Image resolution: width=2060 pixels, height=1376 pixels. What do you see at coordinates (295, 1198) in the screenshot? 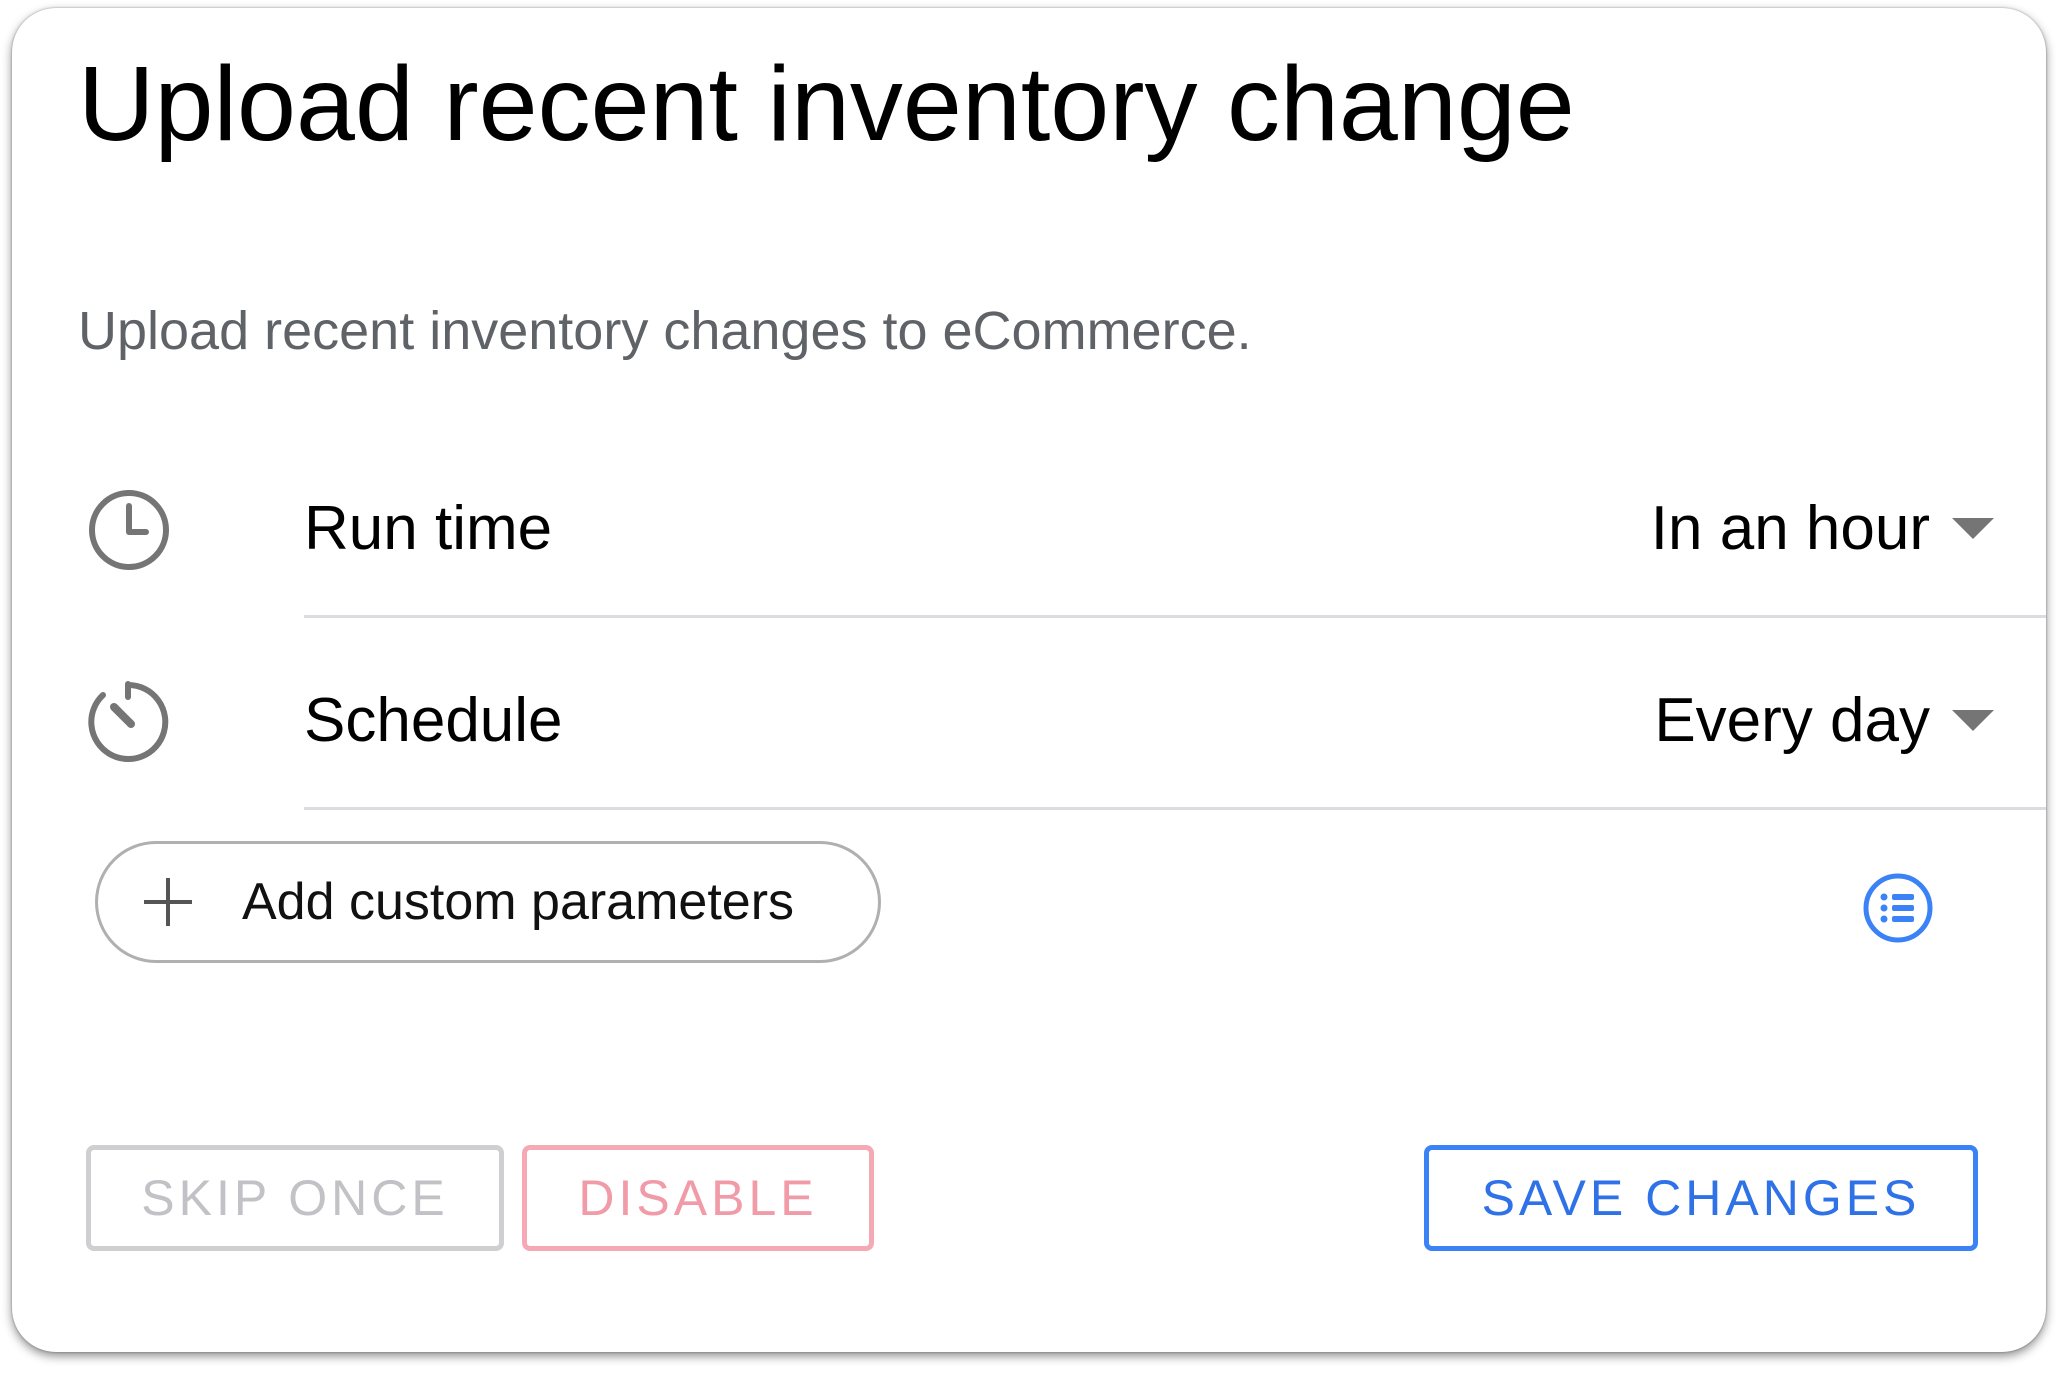
I see `skip-once-button: SKIP ONCE` at bounding box center [295, 1198].